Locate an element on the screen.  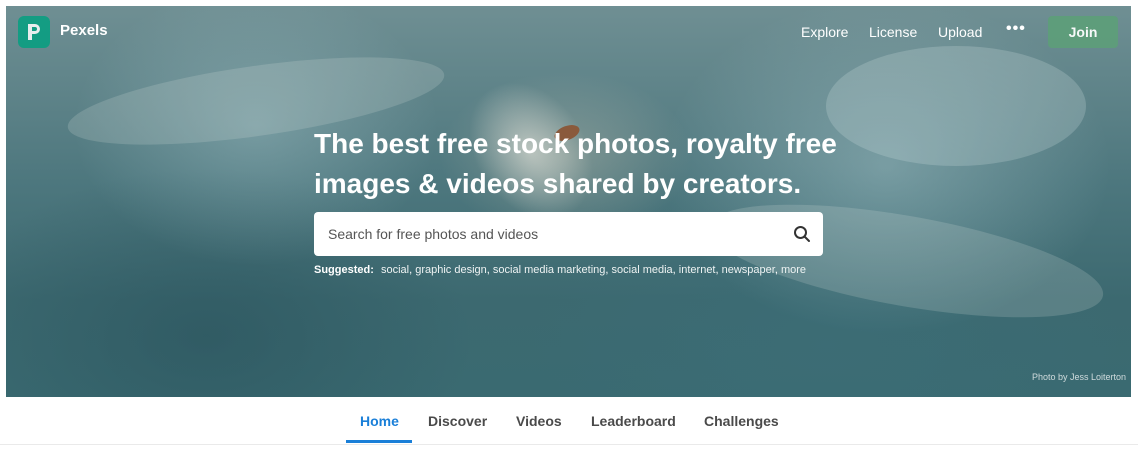
suggestion-social-media-marketing: social media marketing is located at coordinates (549, 270).